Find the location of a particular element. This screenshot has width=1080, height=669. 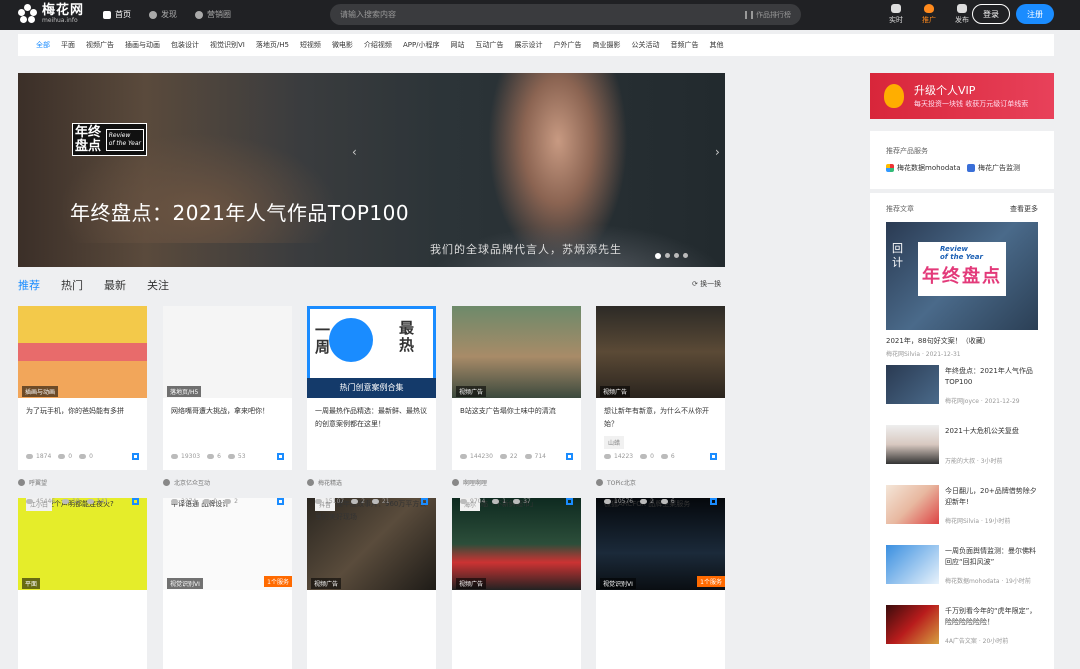

author-link: TOPic北京 is located at coordinates (616, 482).